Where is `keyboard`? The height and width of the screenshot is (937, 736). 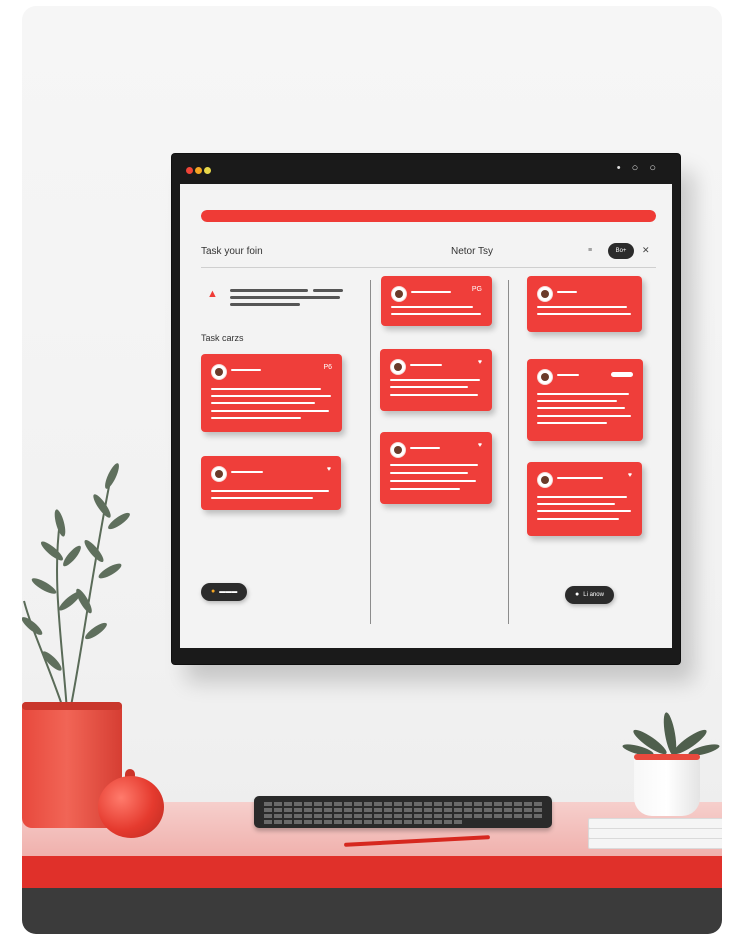
keyboard is located at coordinates (403, 812).